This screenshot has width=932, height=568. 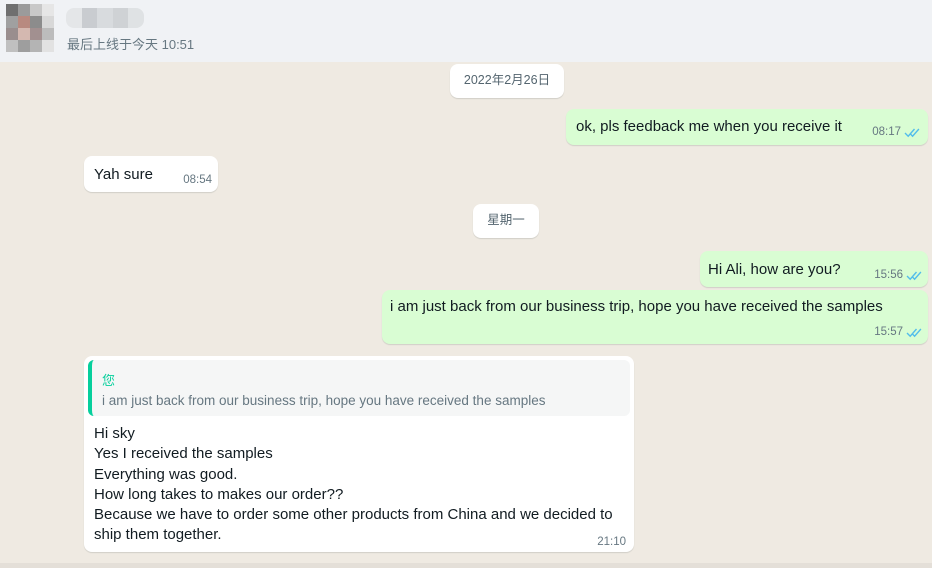 I want to click on message-time: 21:10, so click(x=611, y=542).